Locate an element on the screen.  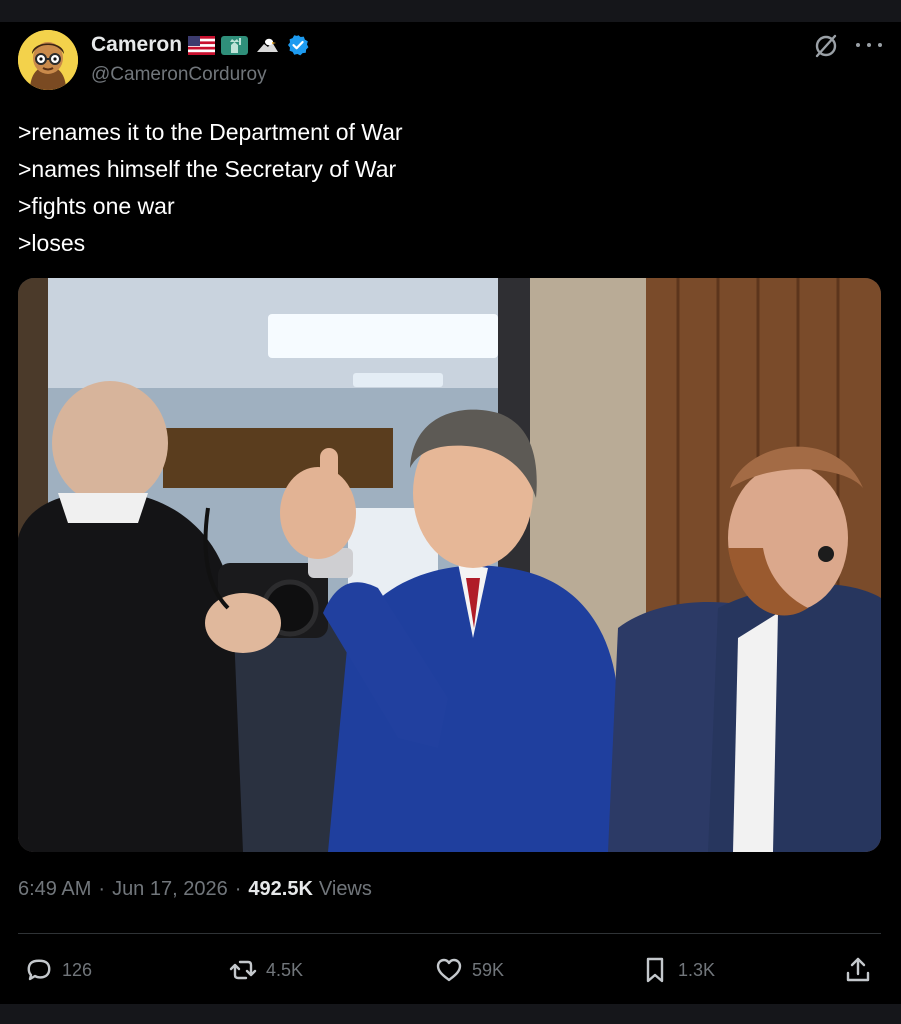
bookmark-count: 1.3K is located at coordinates (697, 969).